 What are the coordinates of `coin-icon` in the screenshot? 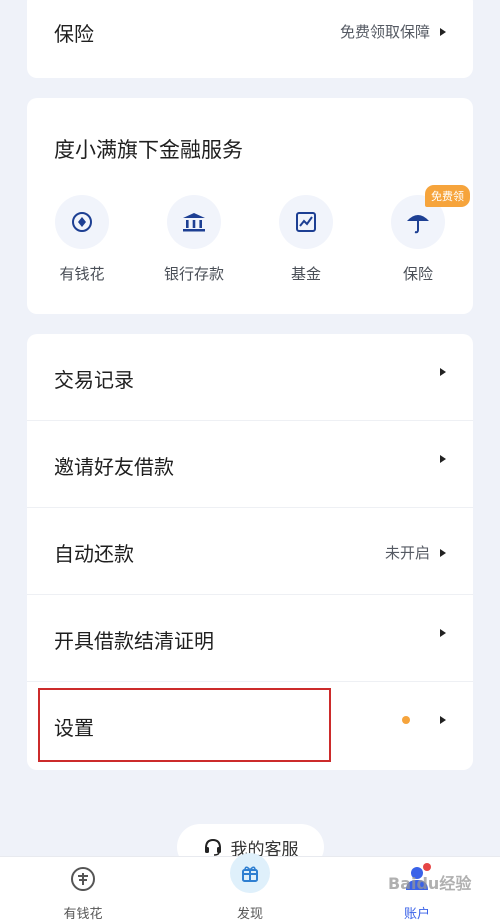 It's located at (83, 879).